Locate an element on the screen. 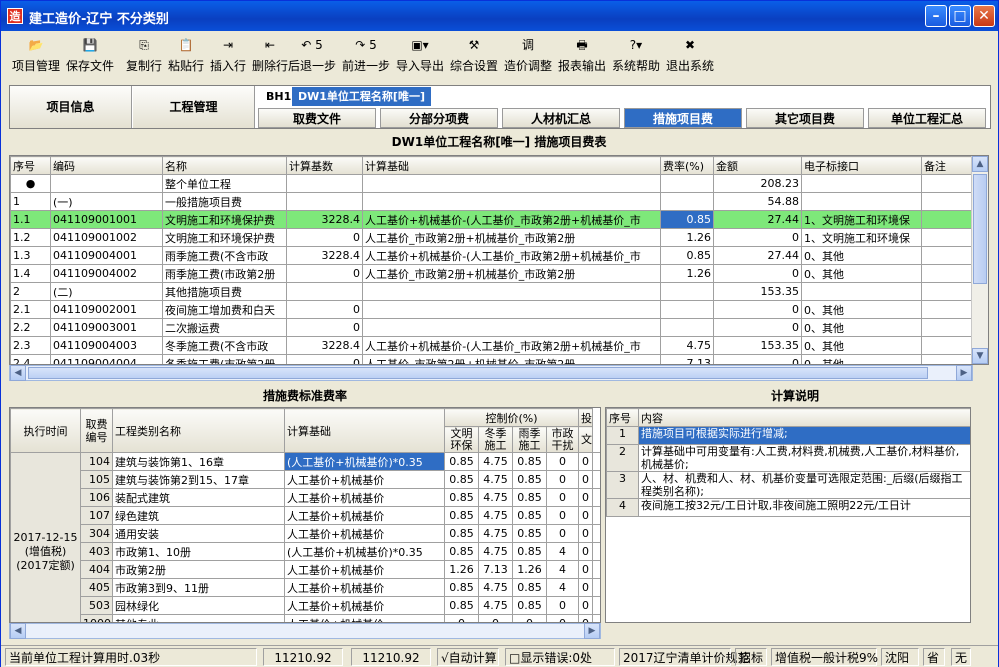  column-header: 序号 is located at coordinates (30, 165).